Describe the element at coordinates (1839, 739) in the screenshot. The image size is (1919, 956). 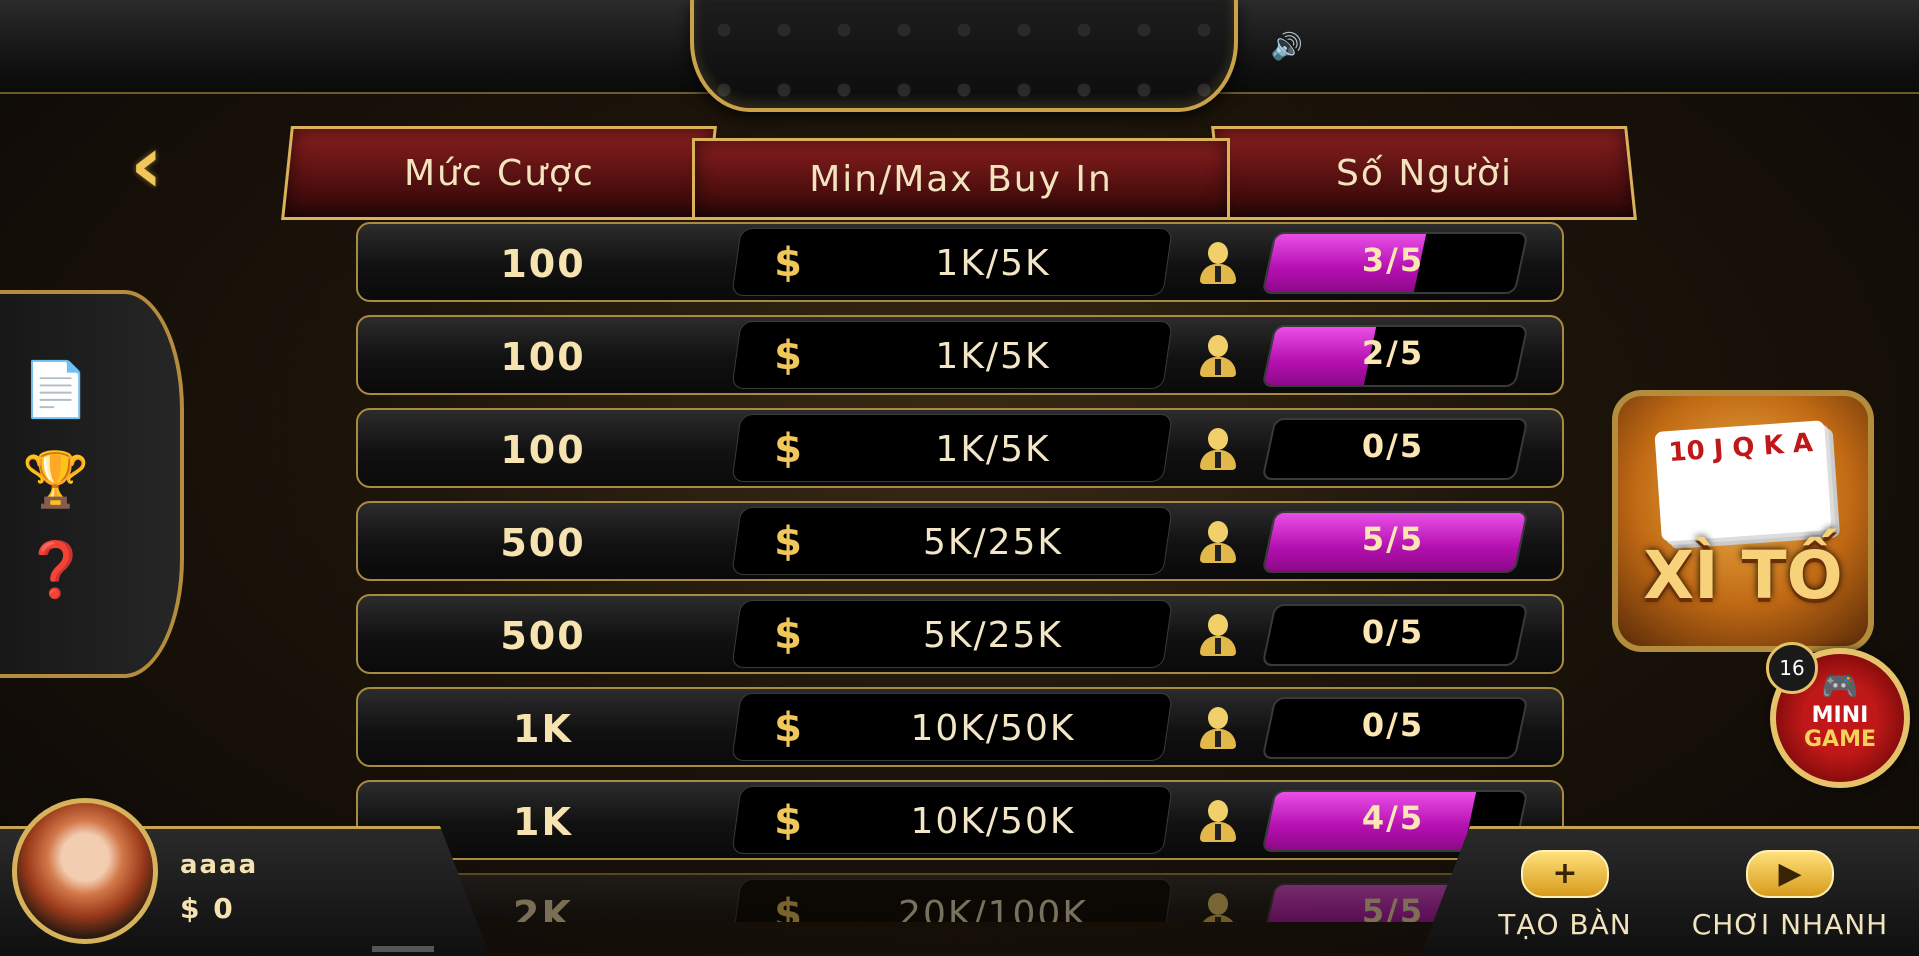
I see `minigame-label-2: GAME` at that location.